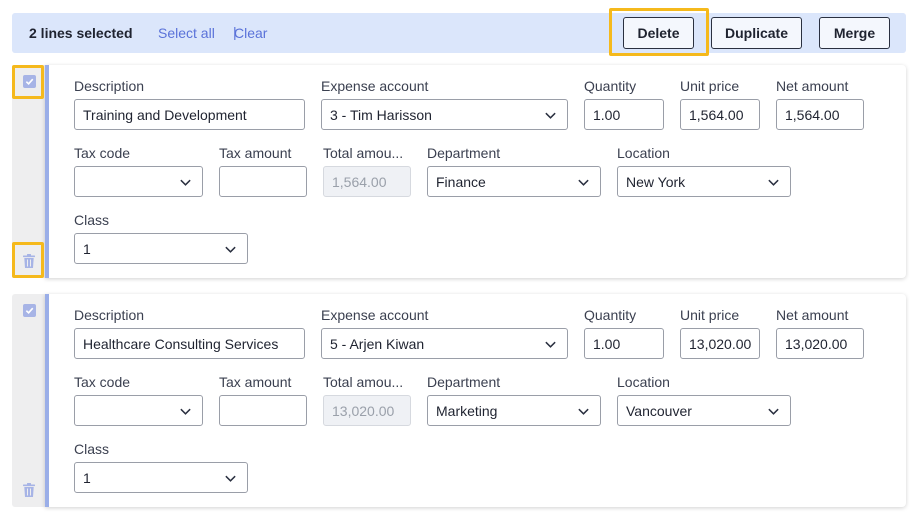  What do you see at coordinates (186, 33) in the screenshot?
I see `select-all-link: Select all` at bounding box center [186, 33].